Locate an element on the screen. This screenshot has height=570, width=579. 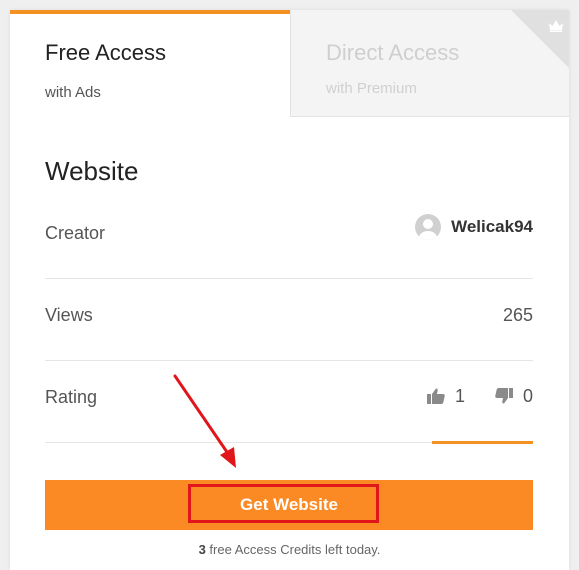
annotation-highlight-box is located at coordinates (283, 503).